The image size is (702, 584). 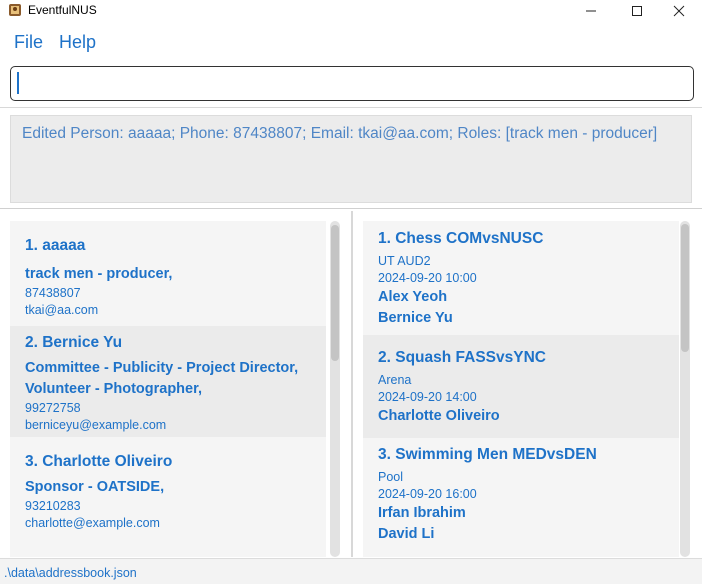 What do you see at coordinates (461, 238) in the screenshot?
I see `event-name: 1. Chess COMvsNUSC` at bounding box center [461, 238].